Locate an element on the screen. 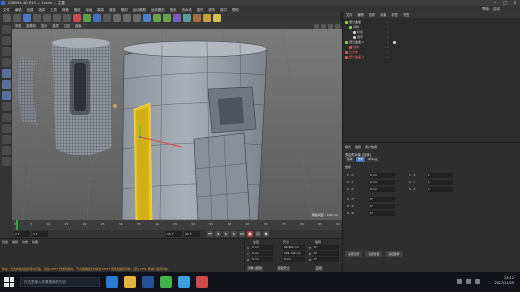 Image resolution: width=520 pixels, height=292 pixels. wechat-icon is located at coordinates (166, 282).